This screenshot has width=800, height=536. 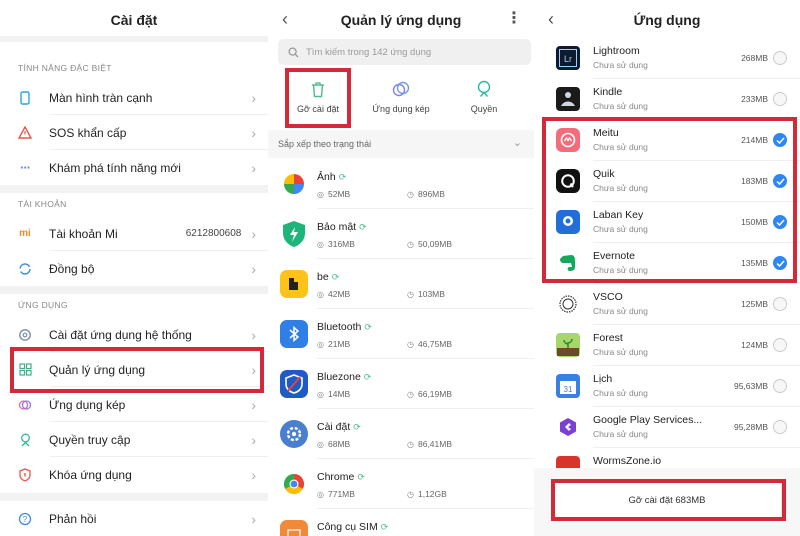 I want to click on uninstall-button: Gỡ cài đặt, so click(x=318, y=92).